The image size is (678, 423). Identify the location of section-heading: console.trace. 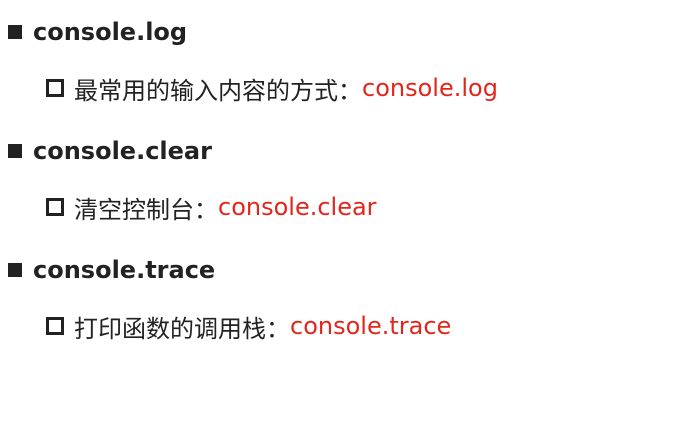
(338, 270).